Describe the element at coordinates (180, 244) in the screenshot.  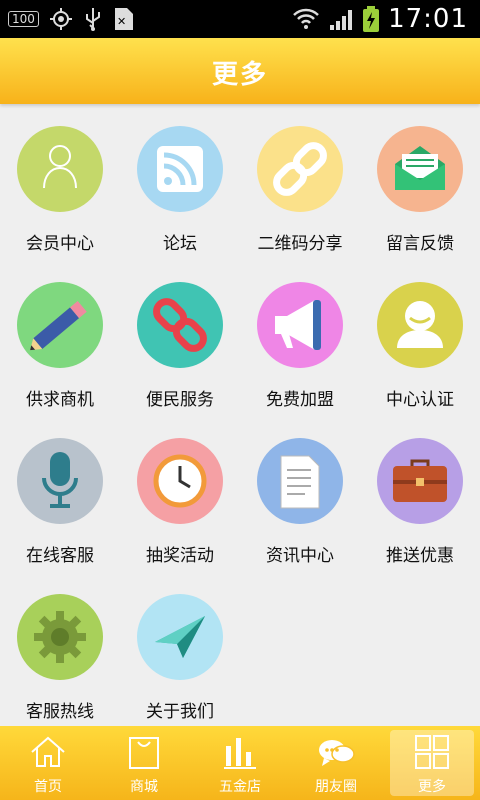
I see `grid-item-label: 论坛` at that location.